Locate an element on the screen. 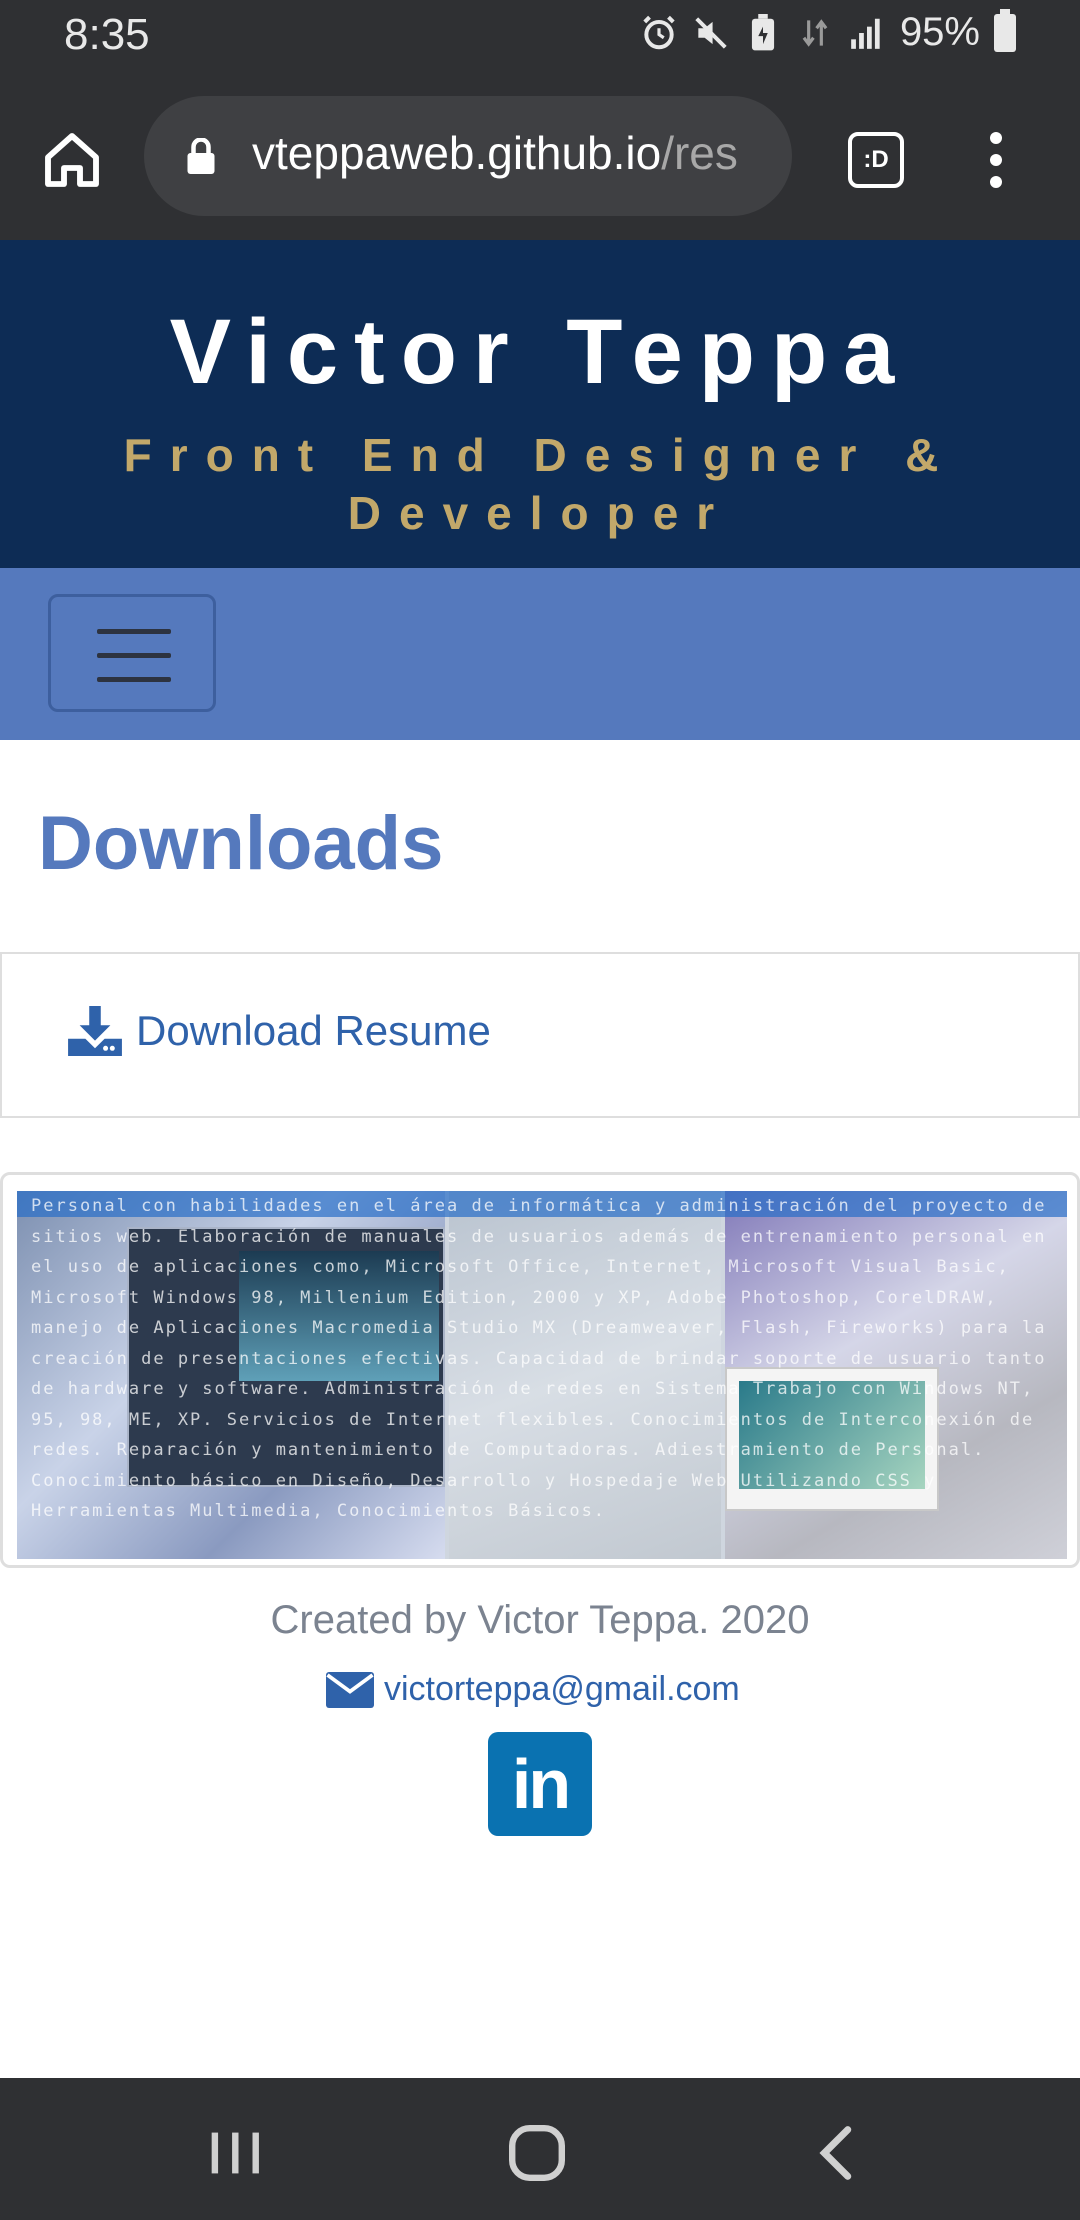 Image resolution: width=1080 pixels, height=2220 pixels. hamburger-menu-button is located at coordinates (132, 653).